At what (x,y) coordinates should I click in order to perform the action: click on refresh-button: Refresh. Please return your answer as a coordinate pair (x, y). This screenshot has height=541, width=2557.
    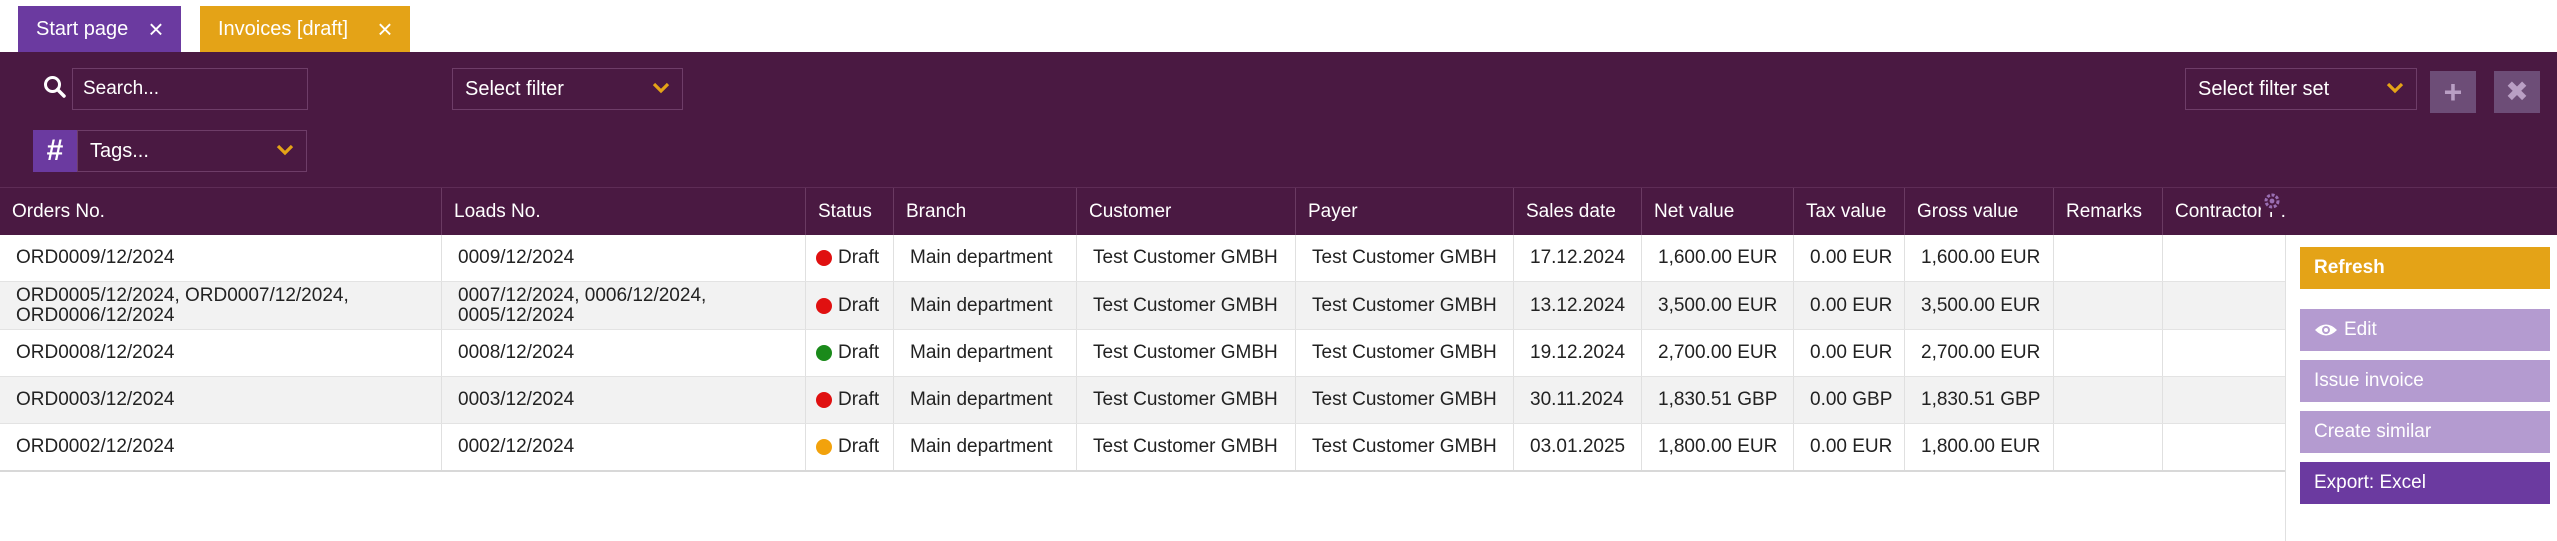
    Looking at the image, I should click on (2425, 268).